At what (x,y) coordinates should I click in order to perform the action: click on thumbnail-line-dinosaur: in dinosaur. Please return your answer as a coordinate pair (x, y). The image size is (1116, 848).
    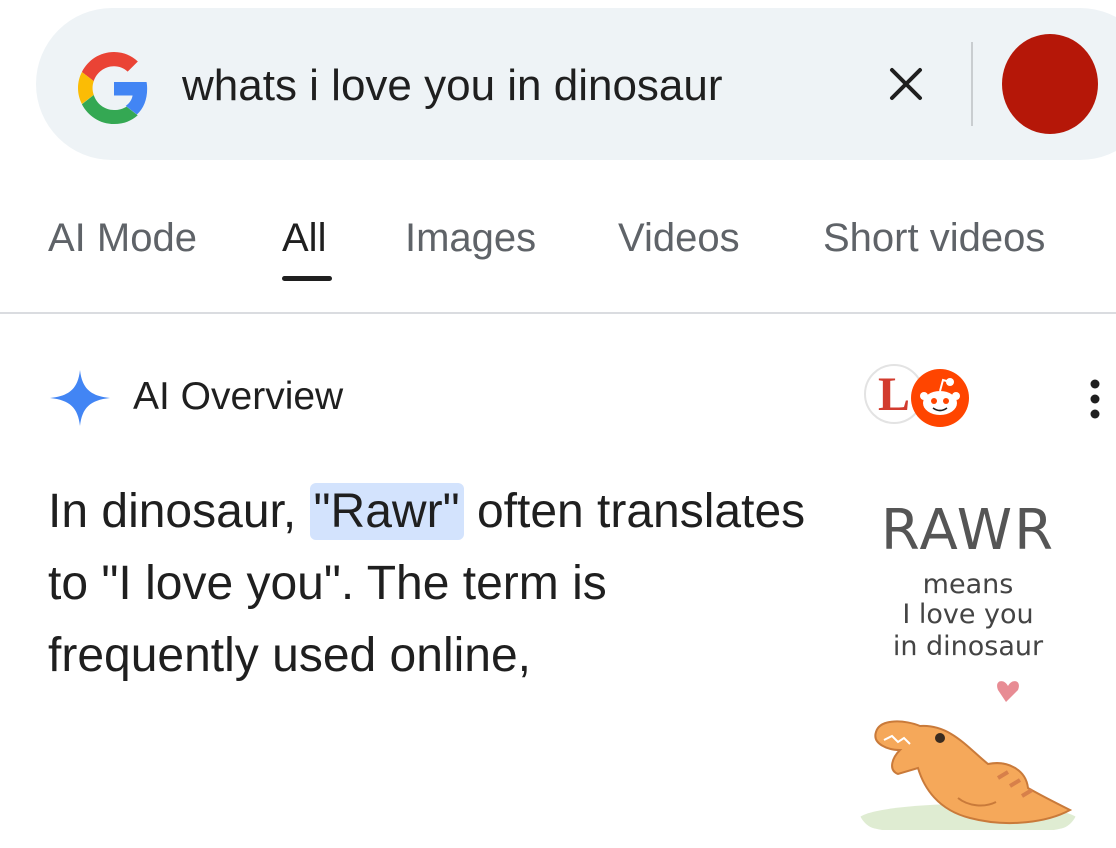
    Looking at the image, I should click on (968, 646).